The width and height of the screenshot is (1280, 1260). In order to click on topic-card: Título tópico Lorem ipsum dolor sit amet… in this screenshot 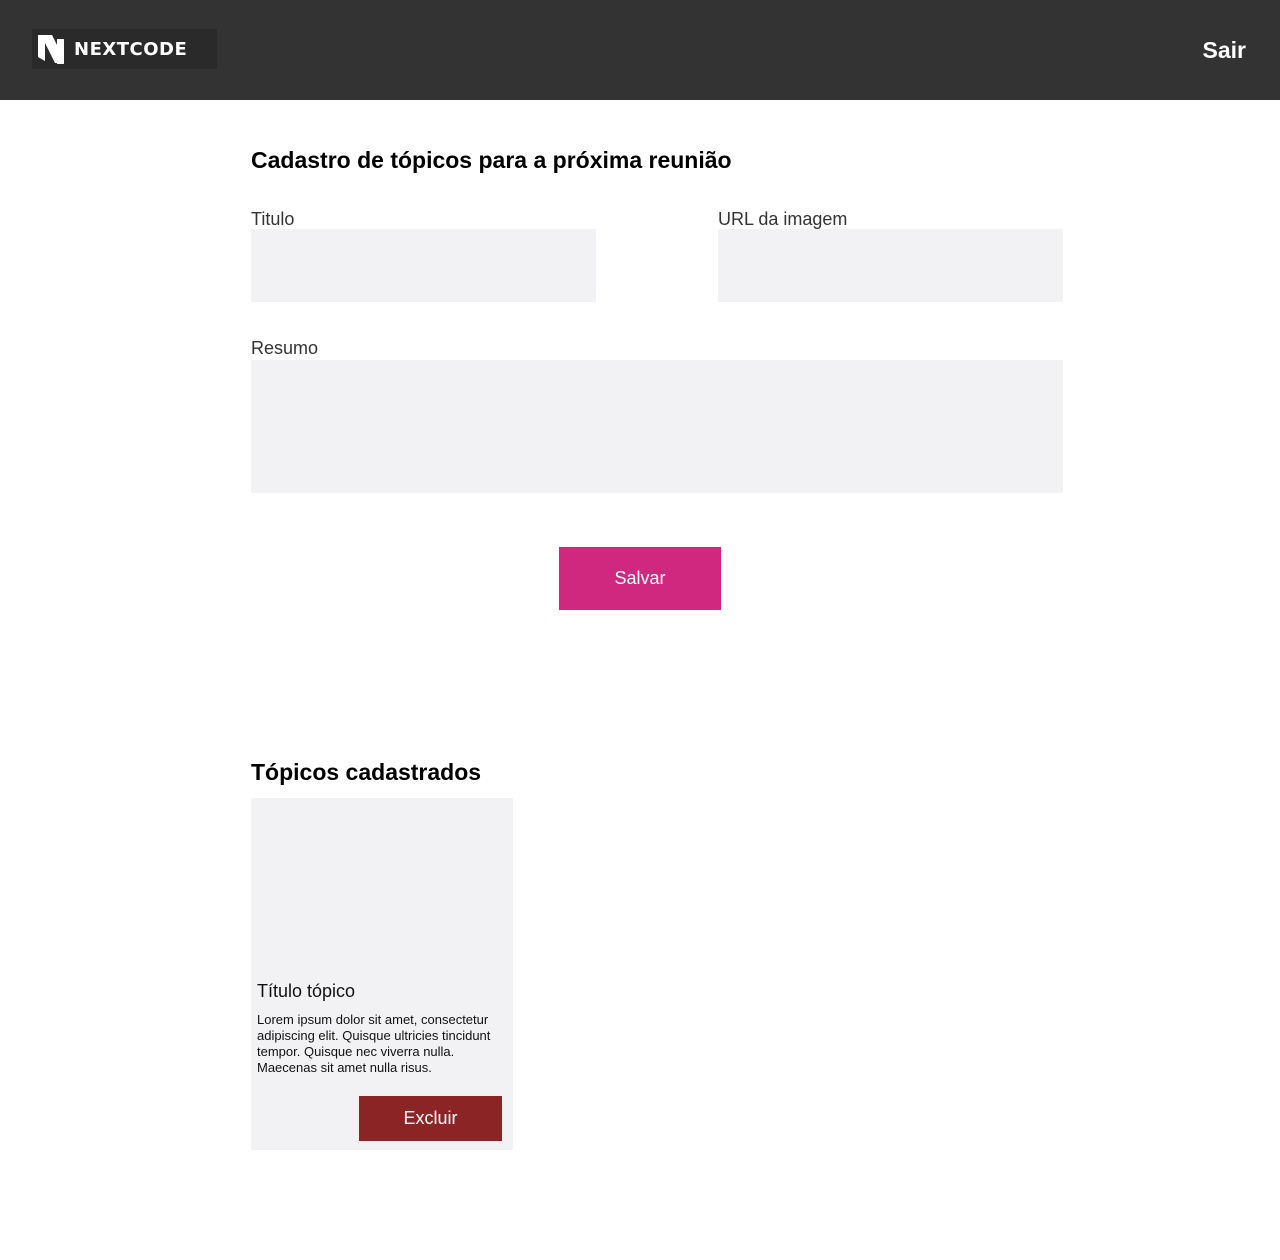, I will do `click(382, 974)`.